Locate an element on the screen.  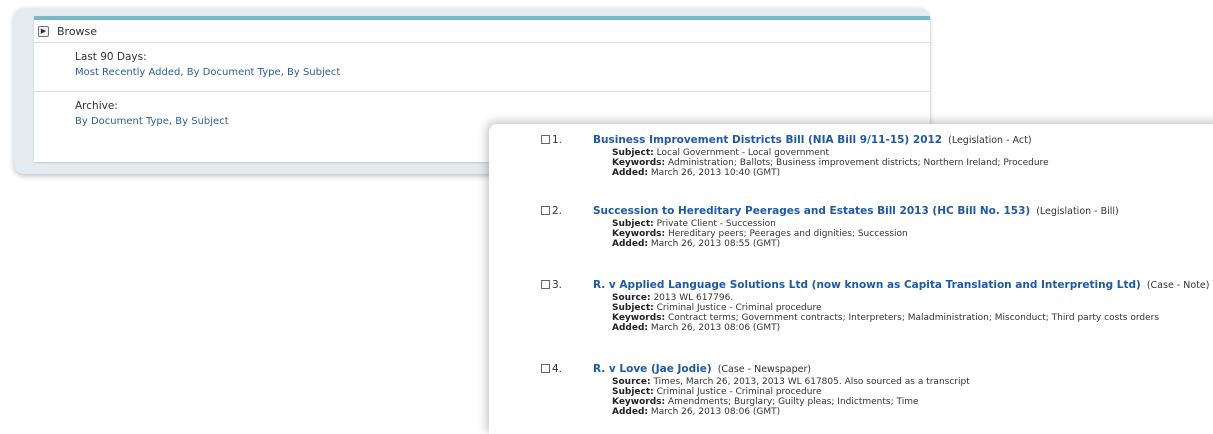
result-field-added: Added: March 26, 2013 10:40 (GMT) is located at coordinates (696, 173).